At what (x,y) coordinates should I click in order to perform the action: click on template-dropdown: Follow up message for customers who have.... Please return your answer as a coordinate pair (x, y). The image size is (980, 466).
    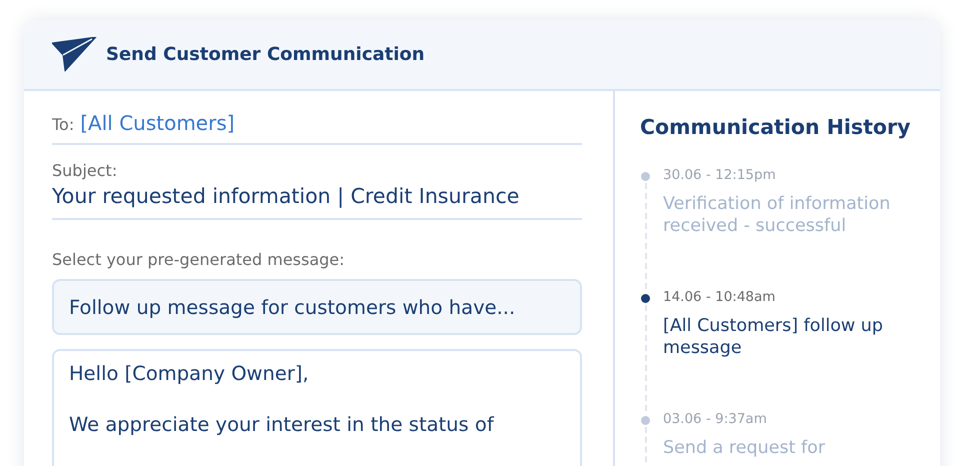
    Looking at the image, I should click on (317, 307).